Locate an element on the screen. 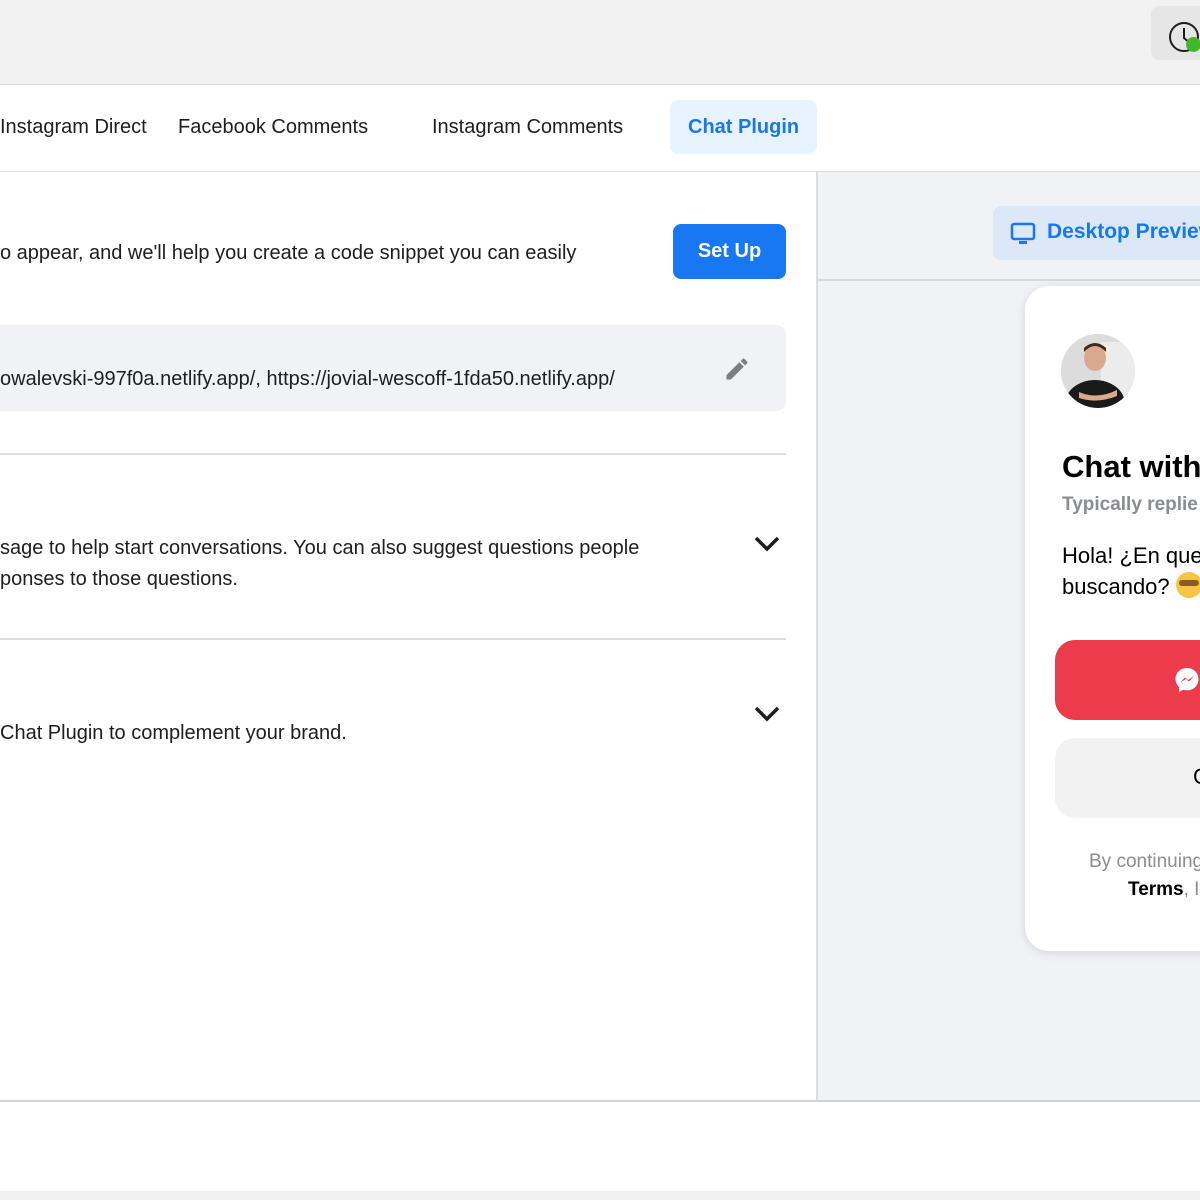 The image size is (1200, 1200). preview-header: Desktop Preview is located at coordinates (1009, 226).